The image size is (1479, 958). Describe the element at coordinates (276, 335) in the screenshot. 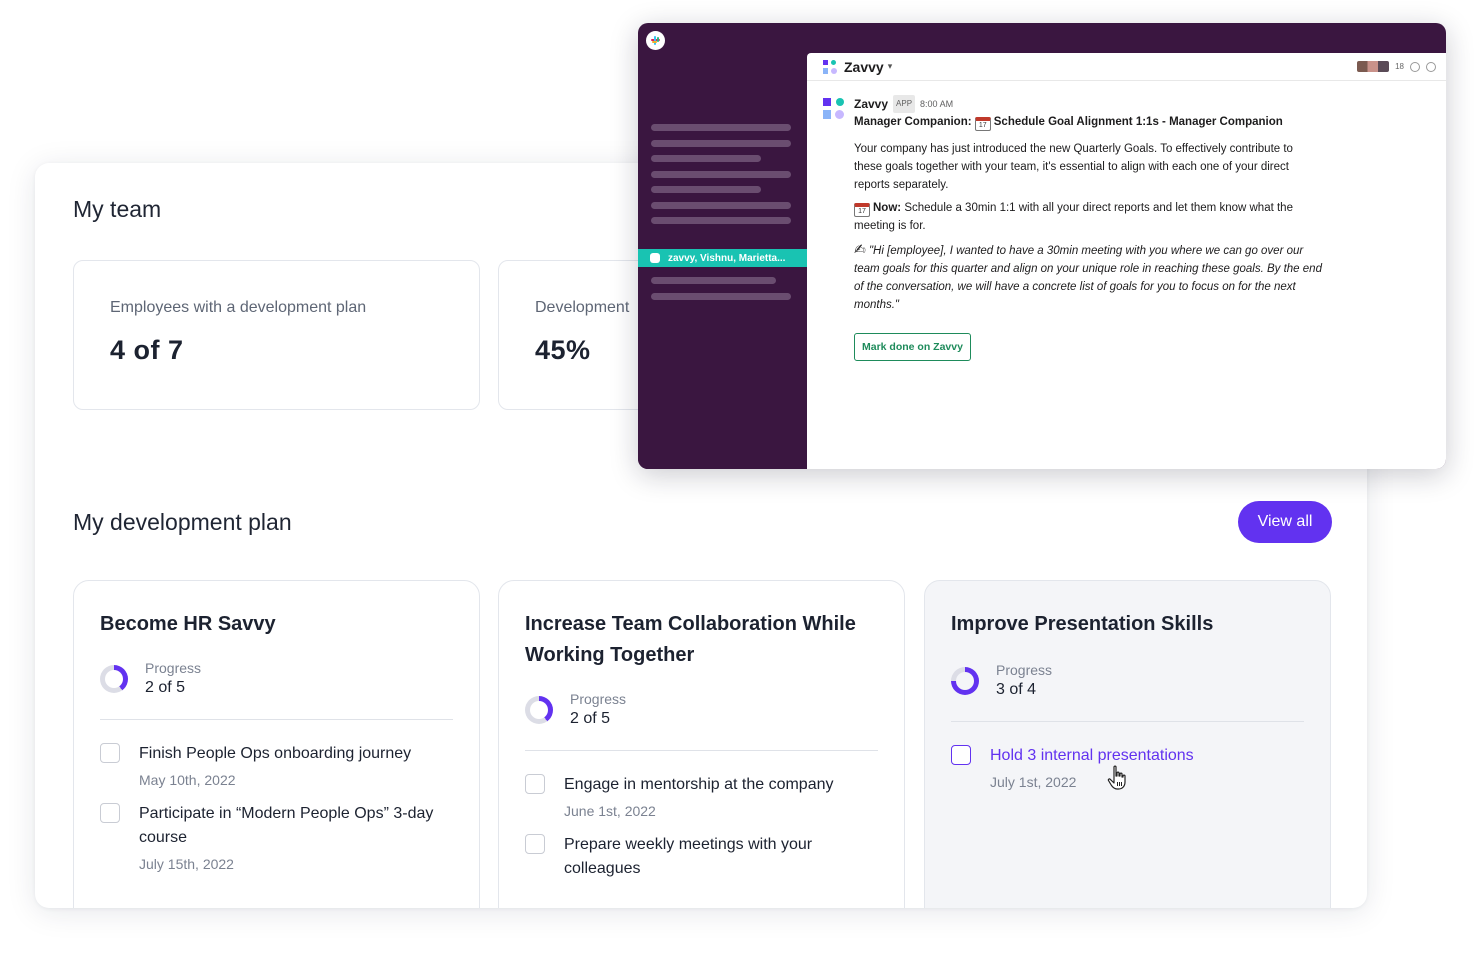

I see `stat-card-dev-plan: Employees with a development plan 4 of 7` at that location.